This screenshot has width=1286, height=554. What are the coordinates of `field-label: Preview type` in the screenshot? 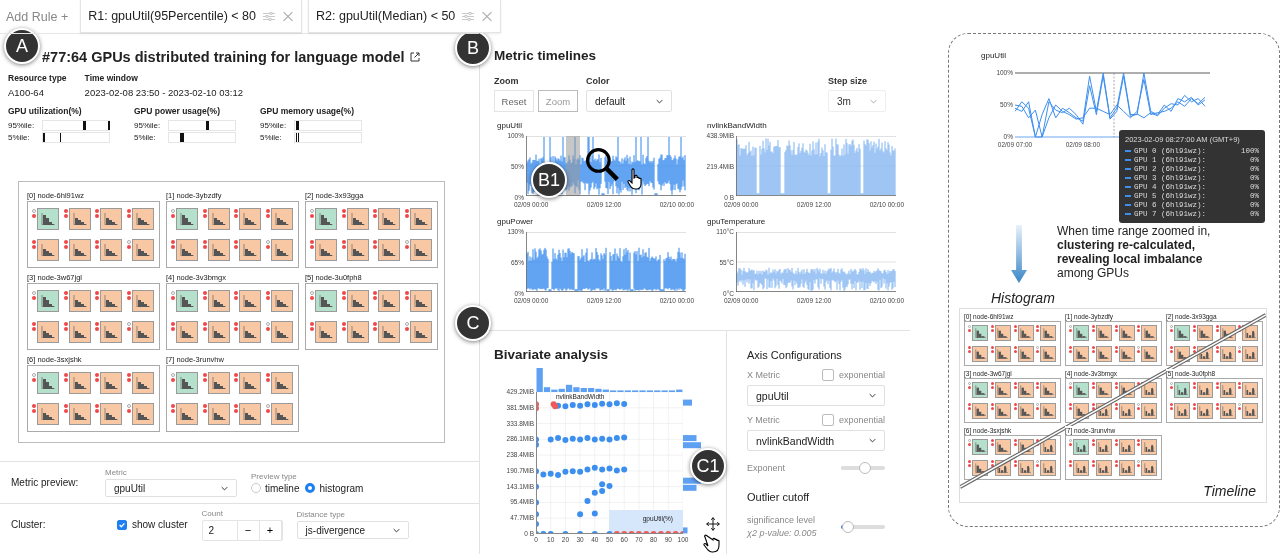 It's located at (274, 476).